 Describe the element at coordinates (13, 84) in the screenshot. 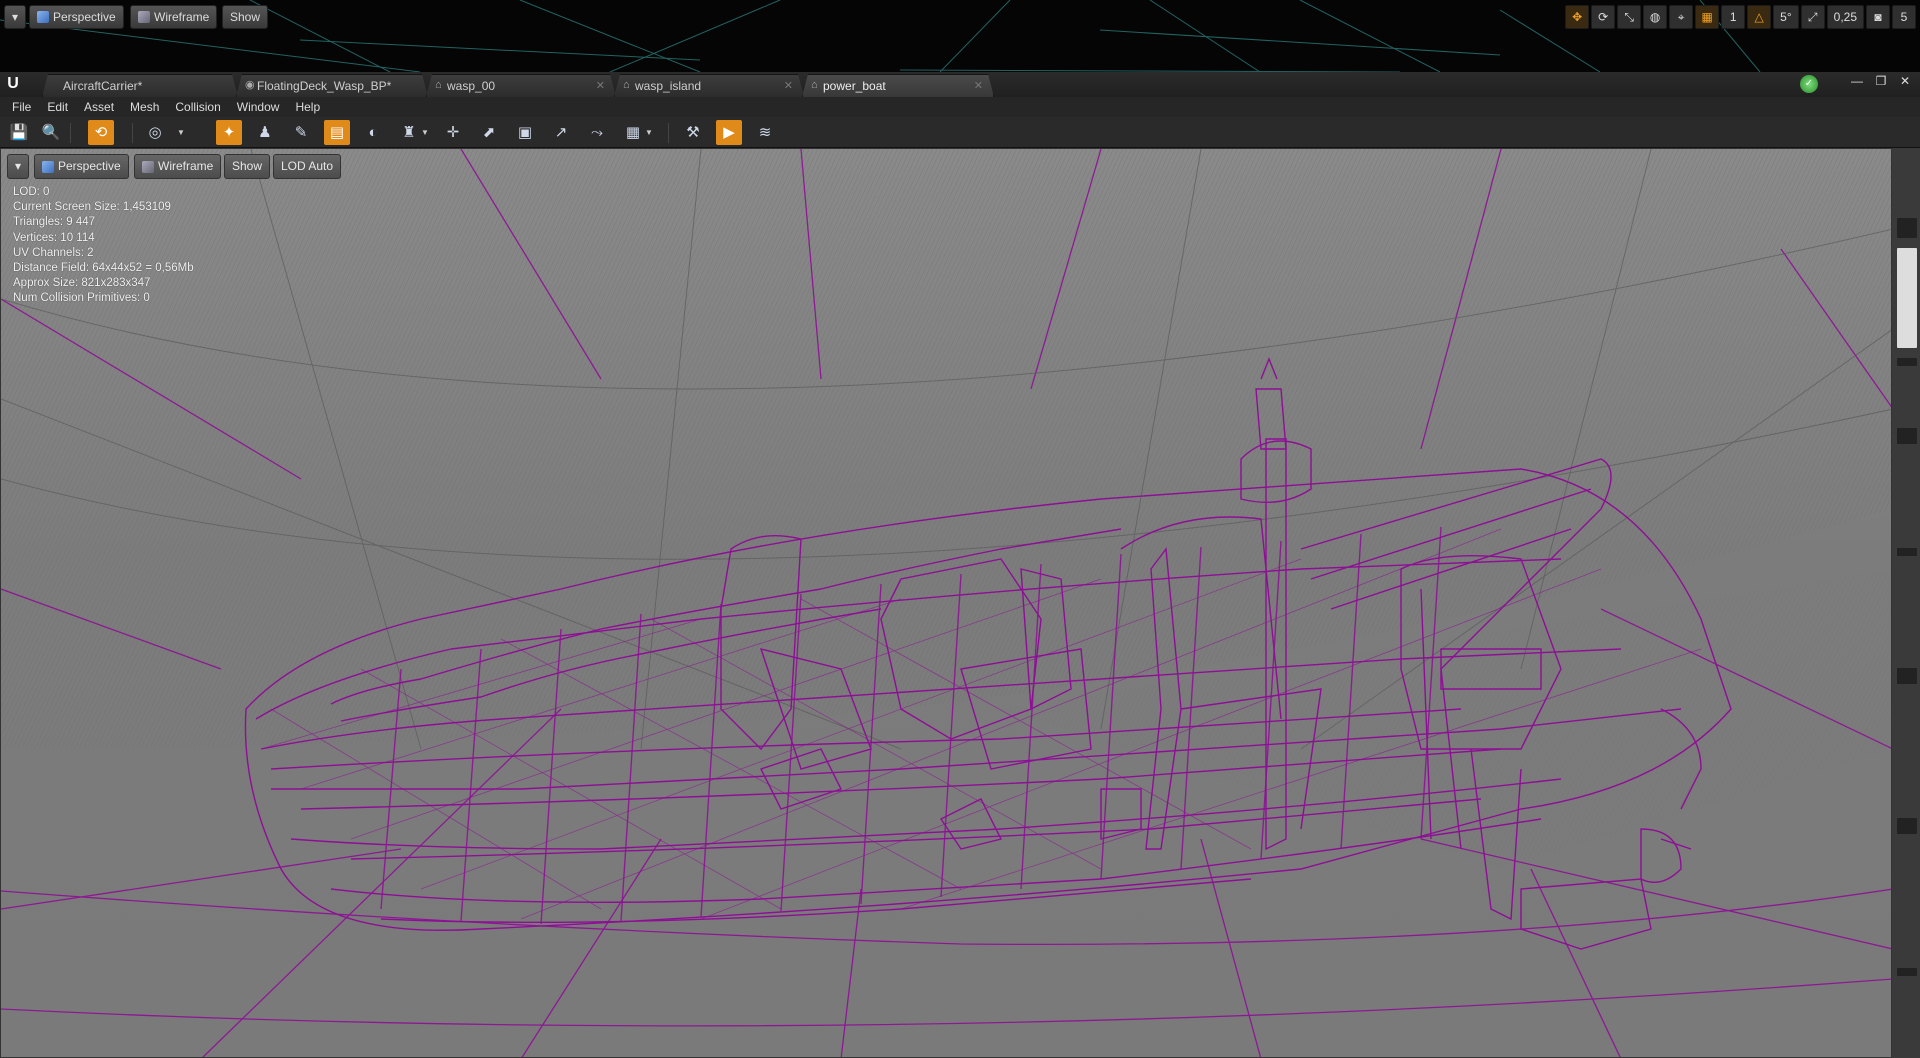

I see `unreal-logo-icon: U` at that location.